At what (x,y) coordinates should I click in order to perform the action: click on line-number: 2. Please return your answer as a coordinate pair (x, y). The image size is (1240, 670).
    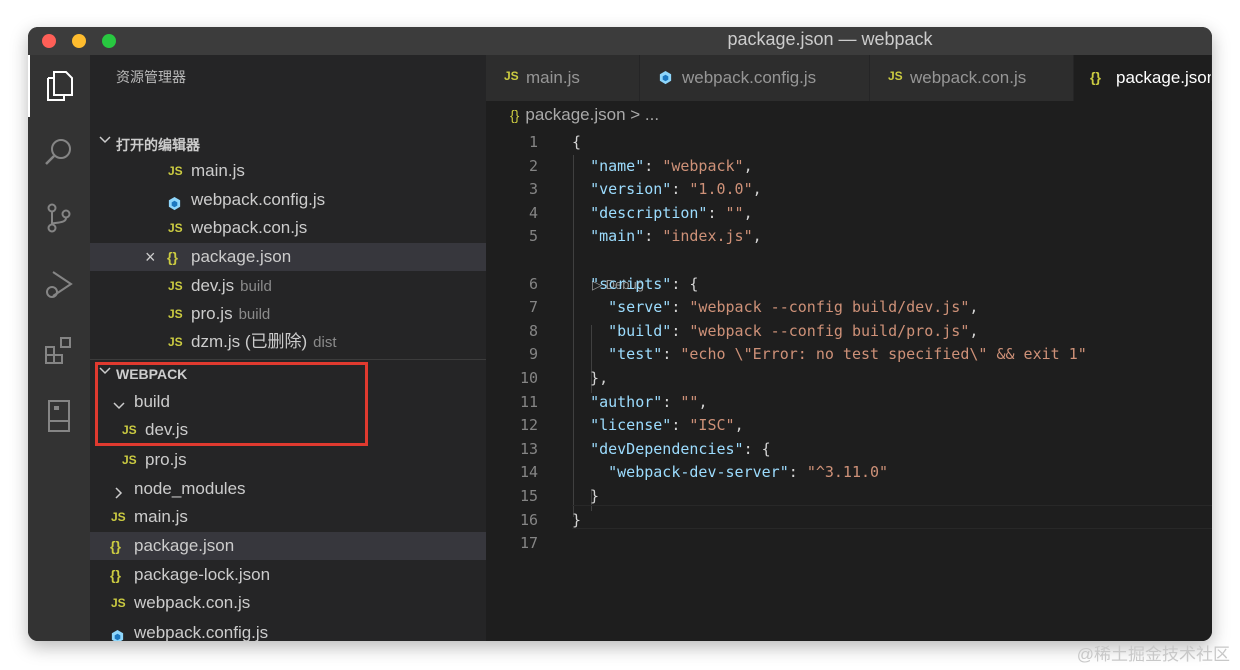
    Looking at the image, I should click on (533, 166).